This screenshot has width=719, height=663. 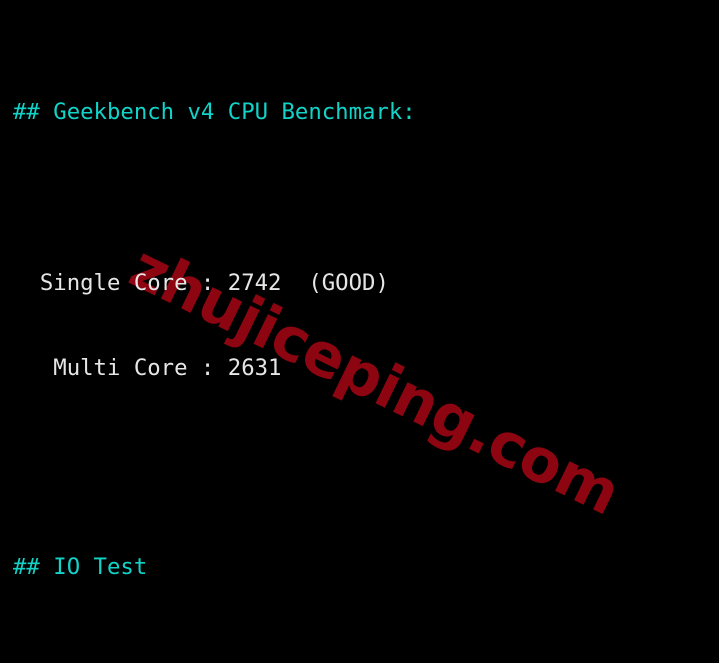 What do you see at coordinates (80, 566) in the screenshot?
I see `io-test-heading: ## IO Test` at bounding box center [80, 566].